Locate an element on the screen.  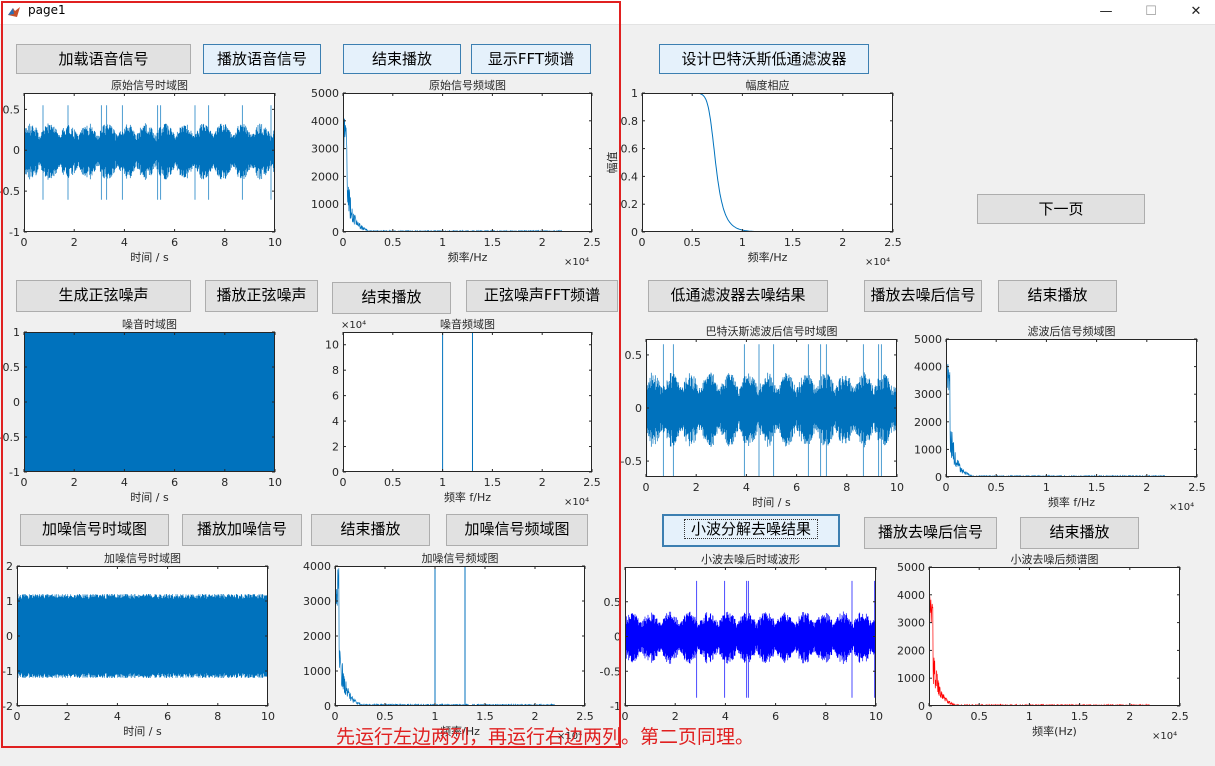
y-tick-label: -1 is located at coordinates (14, 472).